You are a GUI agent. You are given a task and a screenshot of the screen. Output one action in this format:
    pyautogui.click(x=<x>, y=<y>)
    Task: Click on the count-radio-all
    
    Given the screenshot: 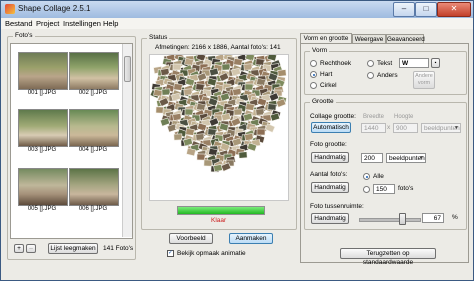 What is the action you would take?
    pyautogui.click(x=366, y=176)
    